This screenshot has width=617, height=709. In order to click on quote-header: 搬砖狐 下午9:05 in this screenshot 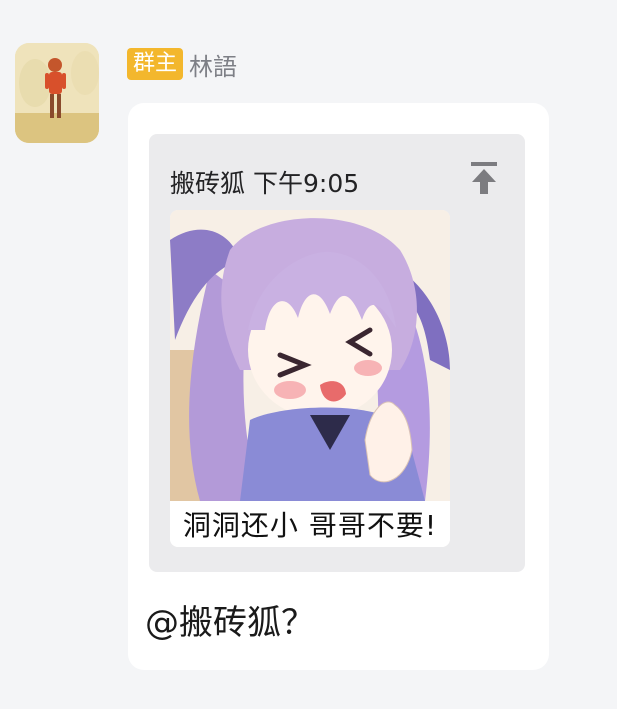, I will do `click(264, 182)`.